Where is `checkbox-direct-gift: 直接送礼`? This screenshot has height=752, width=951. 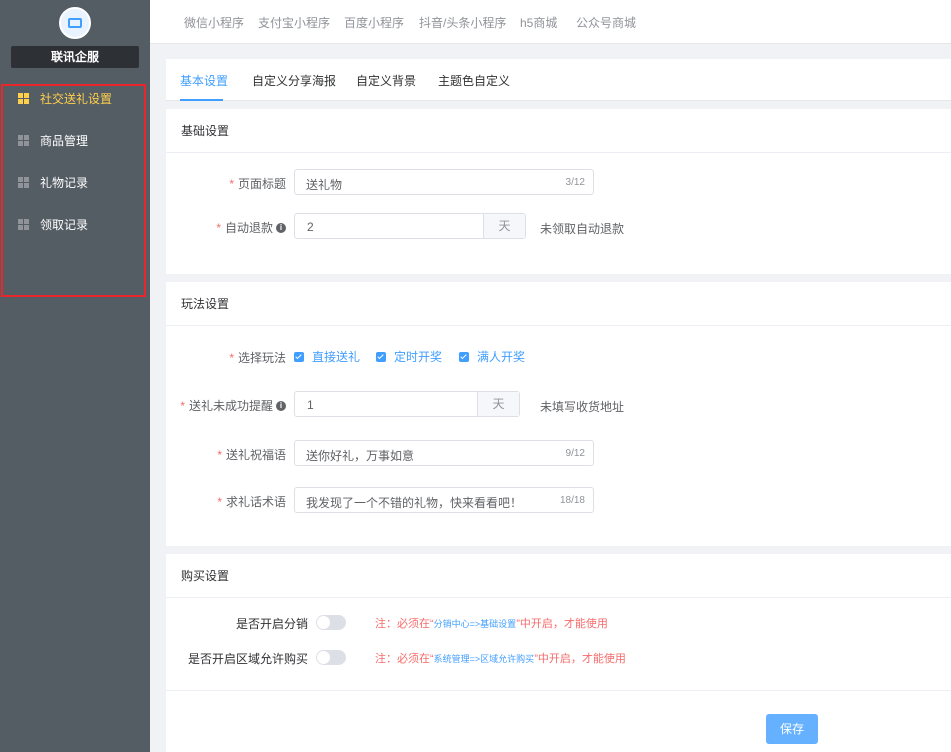
checkbox-direct-gift: 直接送礼 is located at coordinates (327, 356).